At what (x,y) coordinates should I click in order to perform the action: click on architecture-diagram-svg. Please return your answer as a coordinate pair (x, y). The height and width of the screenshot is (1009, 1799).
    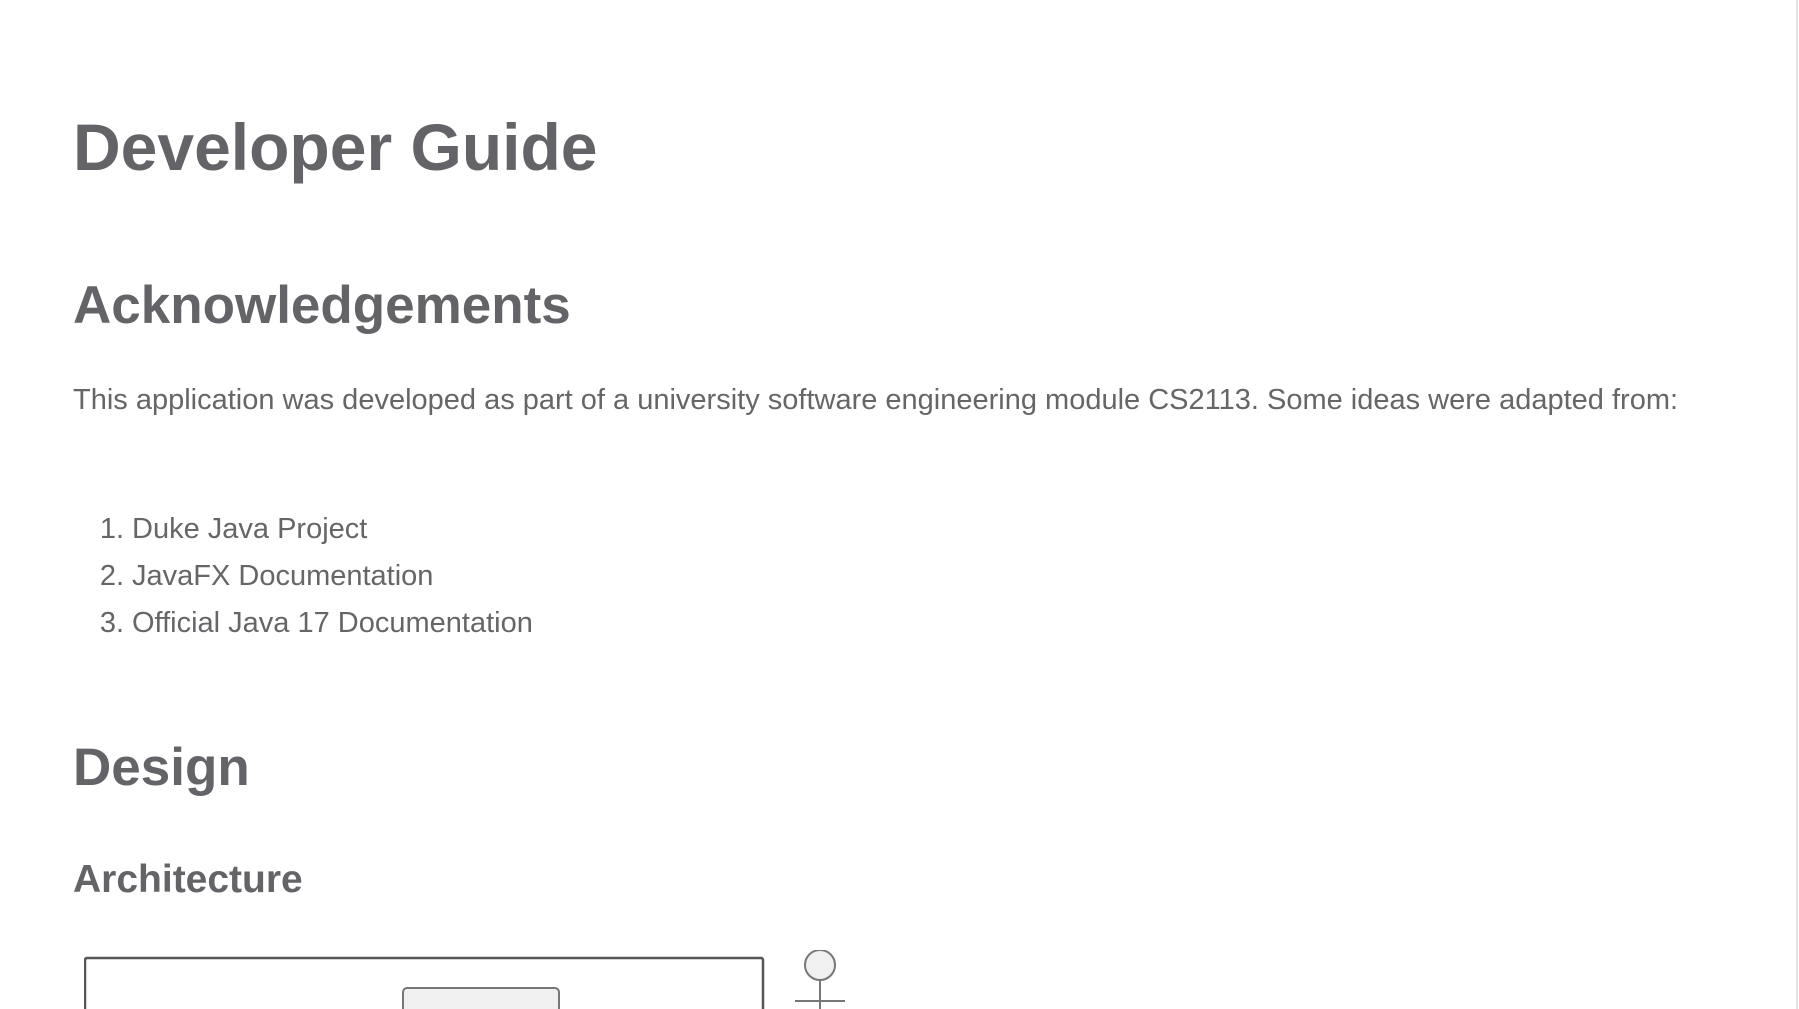
    Looking at the image, I should click on (464, 979).